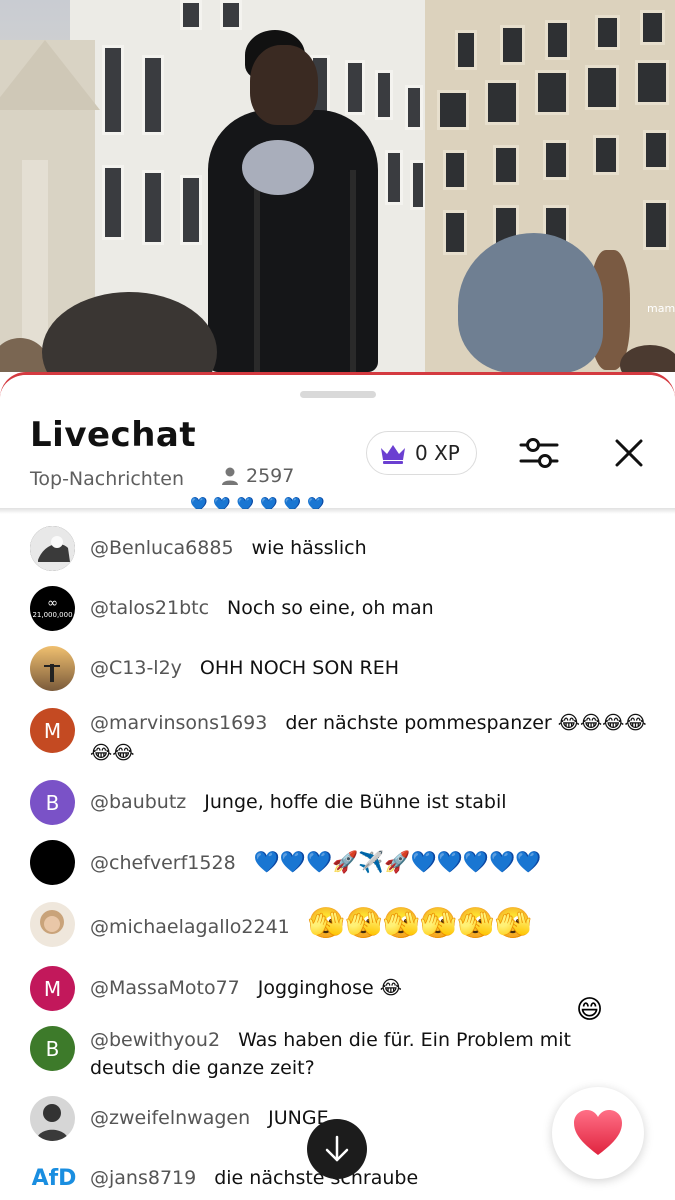  I want to click on speaker-head, so click(284, 85).